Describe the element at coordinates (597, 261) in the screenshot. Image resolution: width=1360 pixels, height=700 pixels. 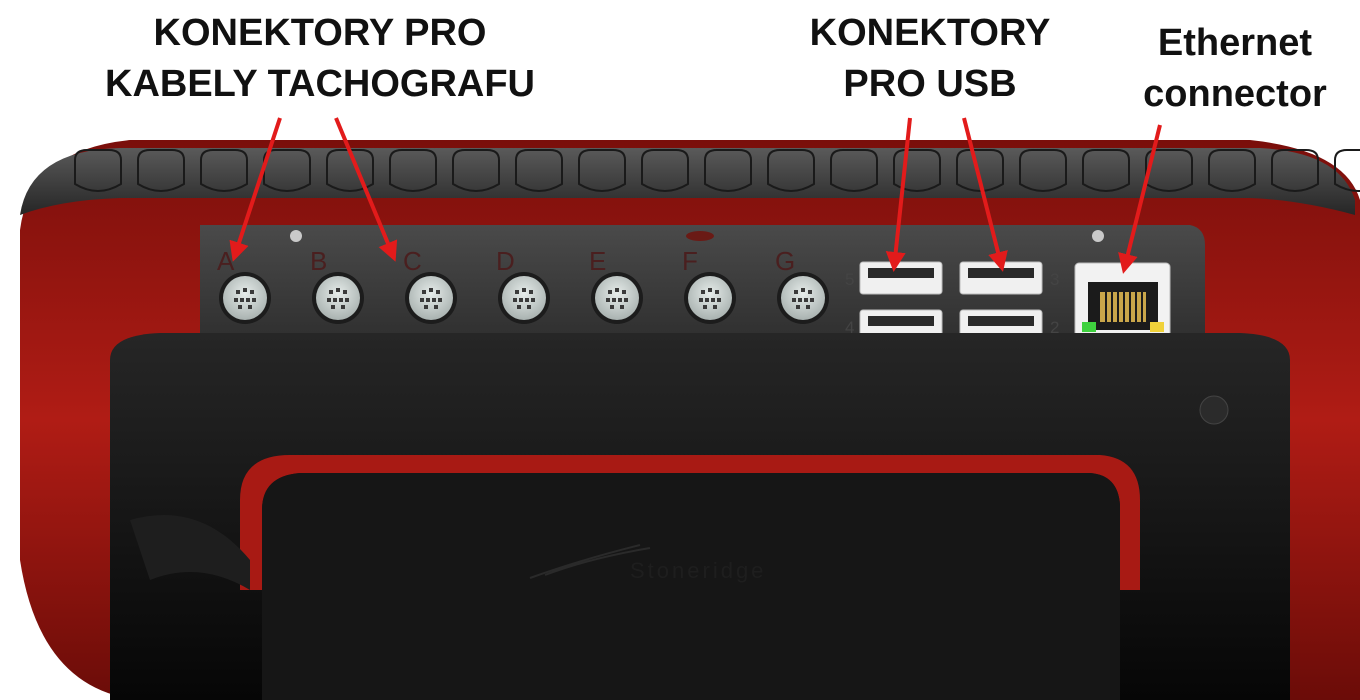
I see `tacho-port-label: E` at that location.